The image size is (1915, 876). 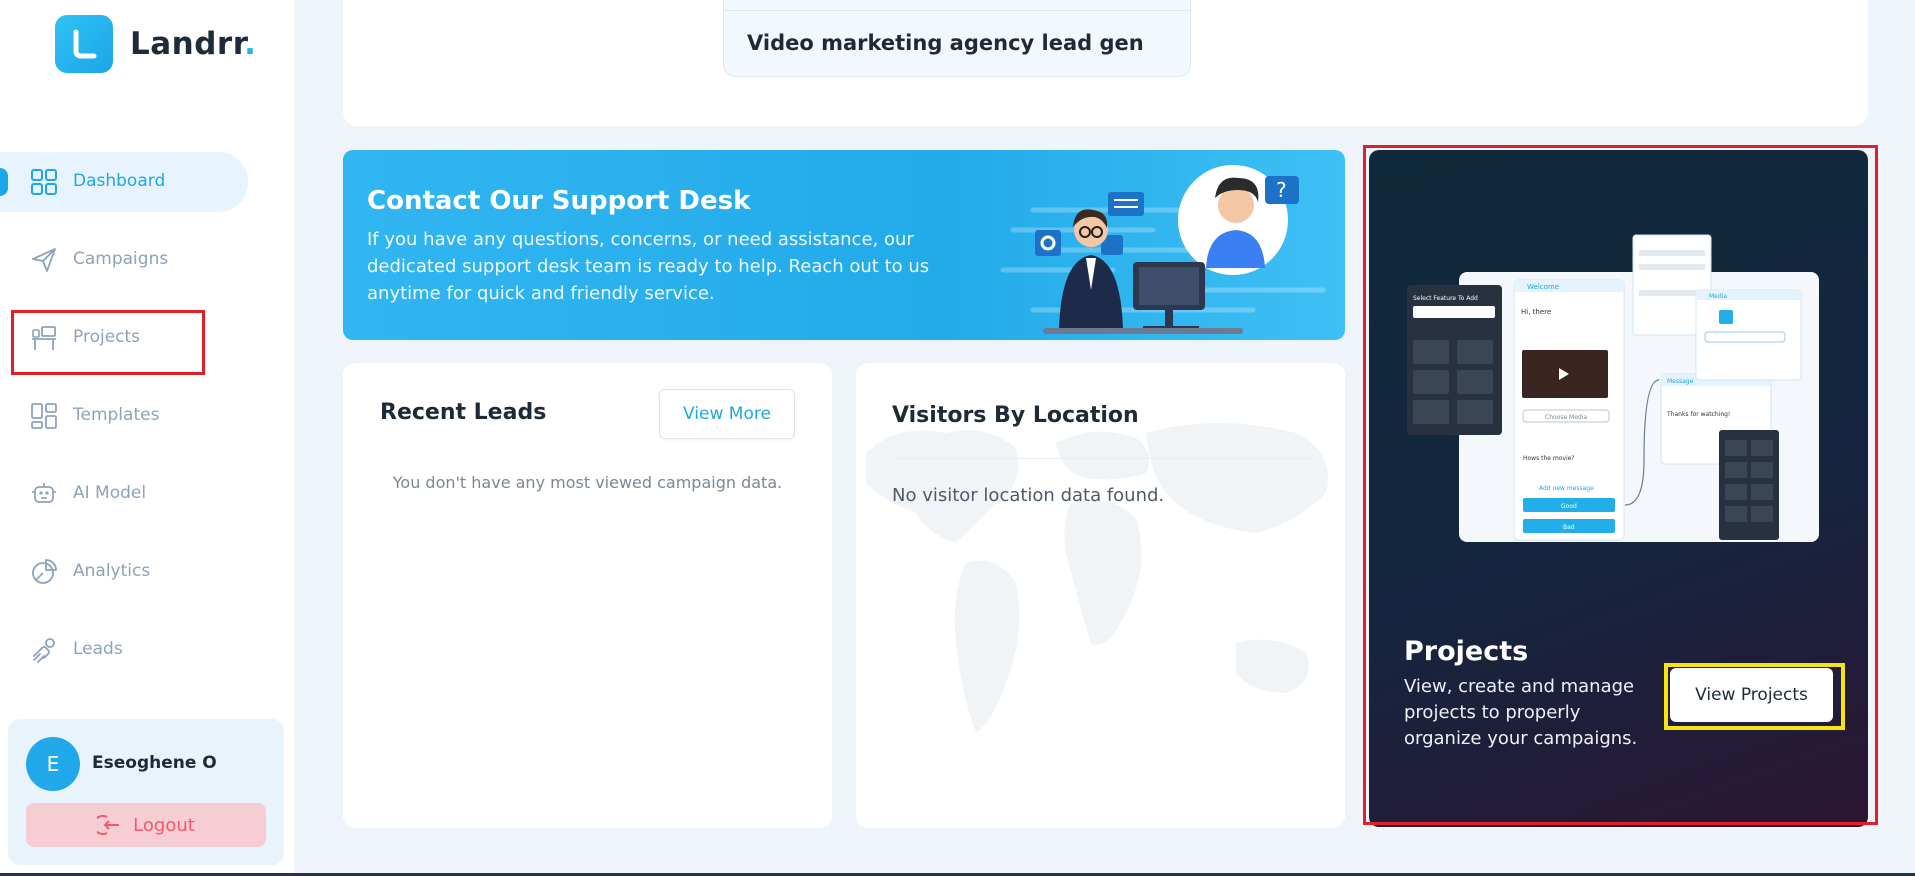 What do you see at coordinates (1015, 415) in the screenshot?
I see `visitors-title: Visitors By Location` at bounding box center [1015, 415].